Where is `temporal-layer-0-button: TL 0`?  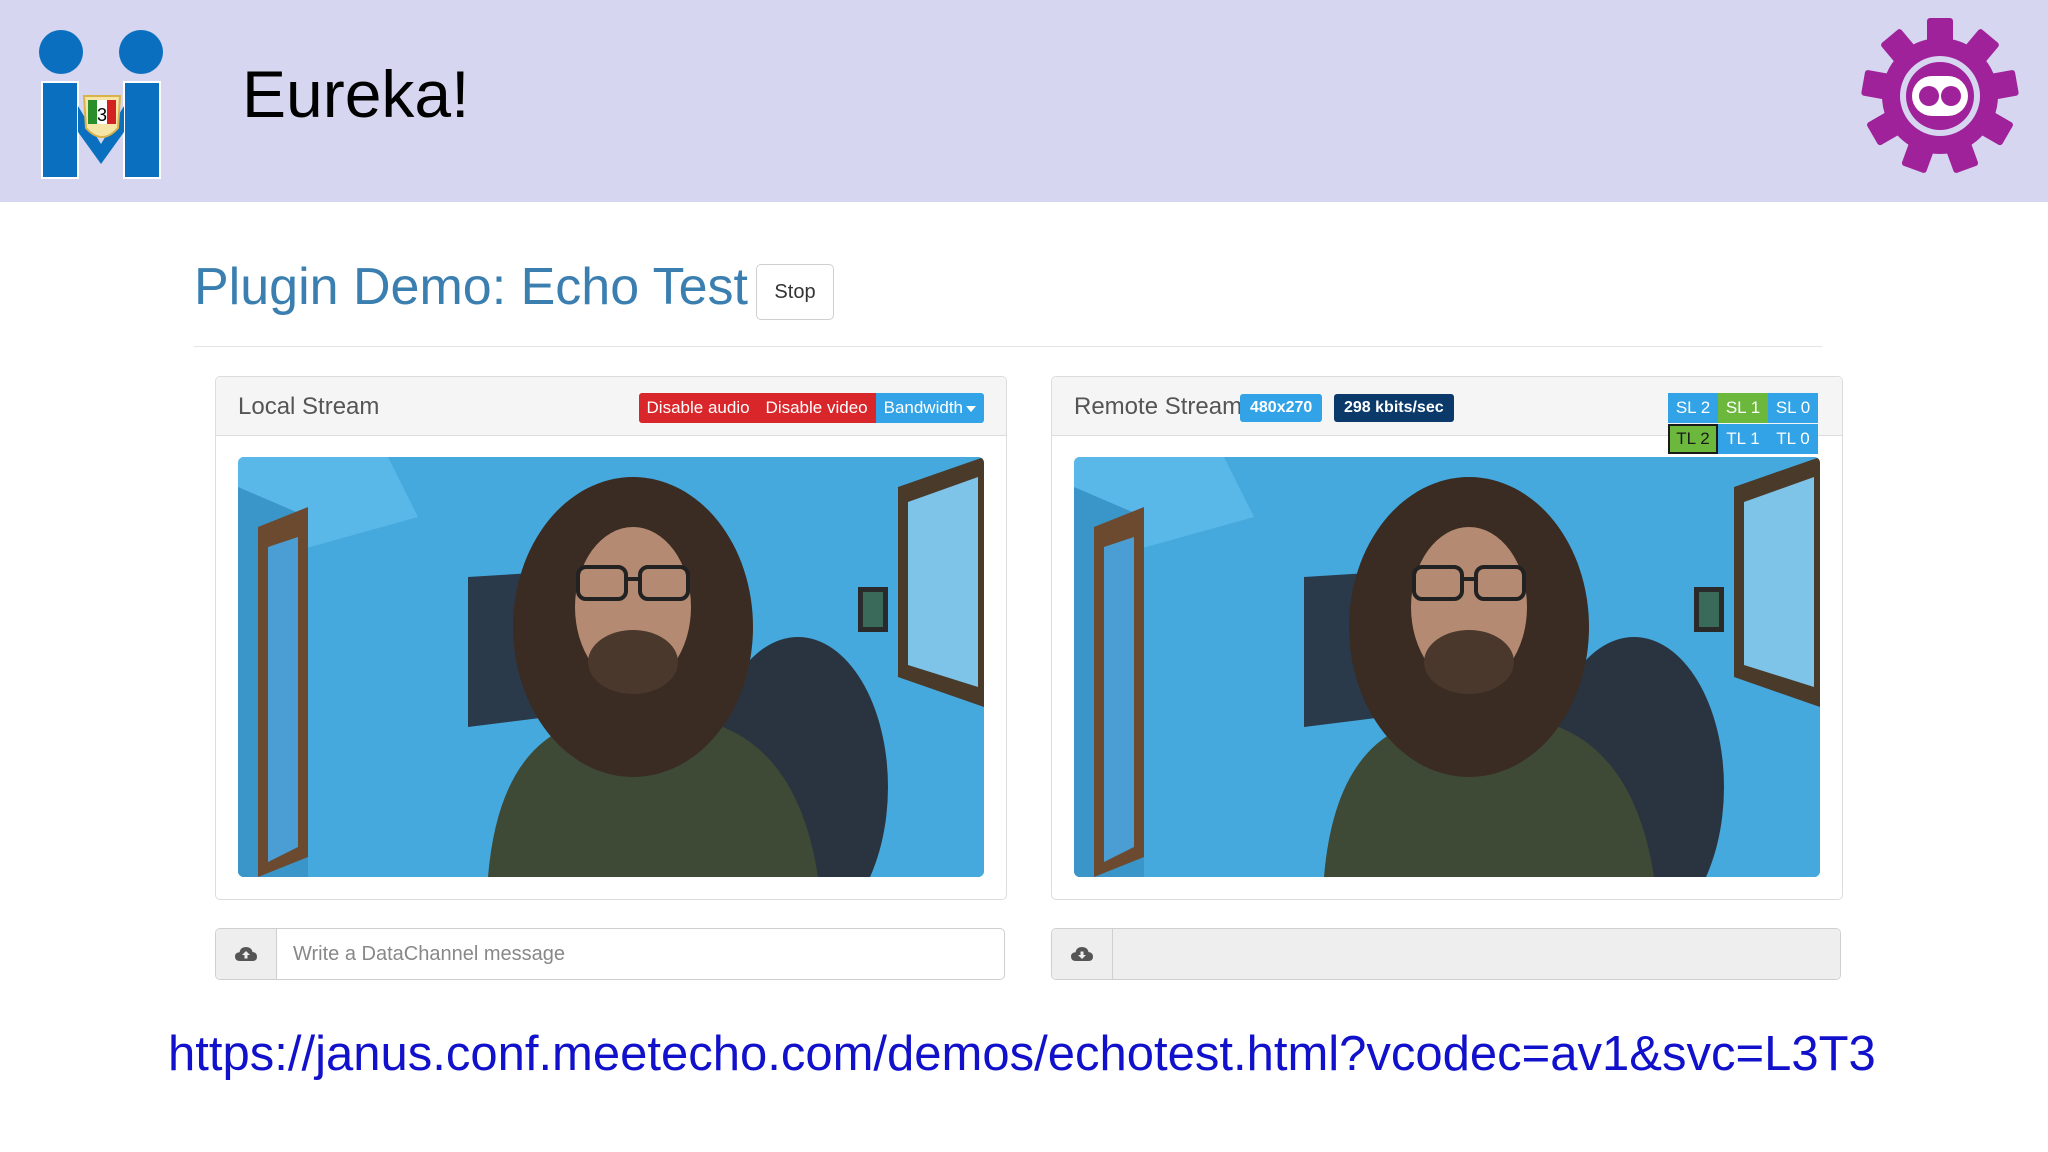
temporal-layer-0-button: TL 0 is located at coordinates (1793, 439).